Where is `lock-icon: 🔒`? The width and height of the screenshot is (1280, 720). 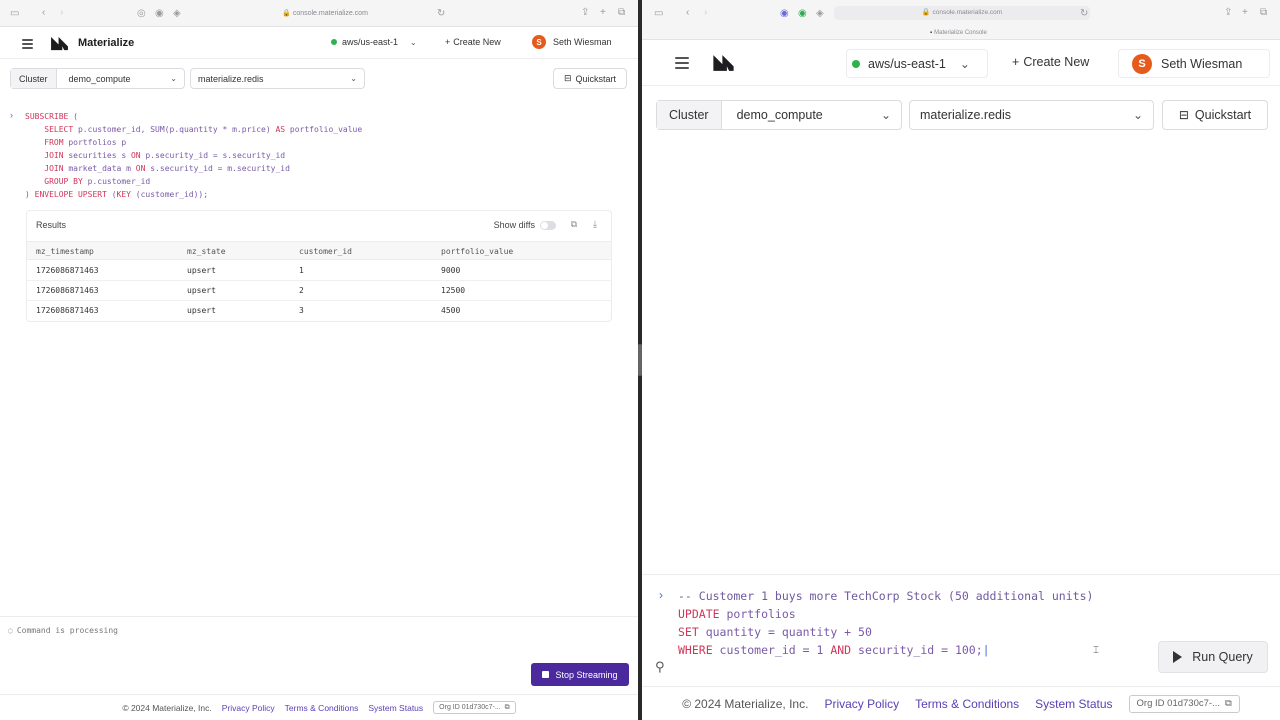 lock-icon: 🔒 is located at coordinates (926, 12).